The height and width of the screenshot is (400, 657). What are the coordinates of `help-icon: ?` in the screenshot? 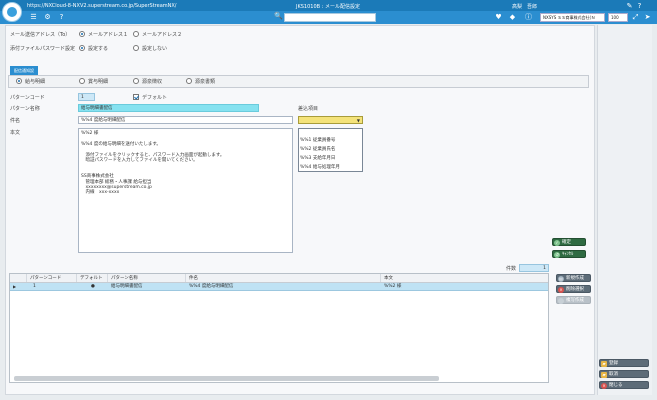 It's located at (639, 6).